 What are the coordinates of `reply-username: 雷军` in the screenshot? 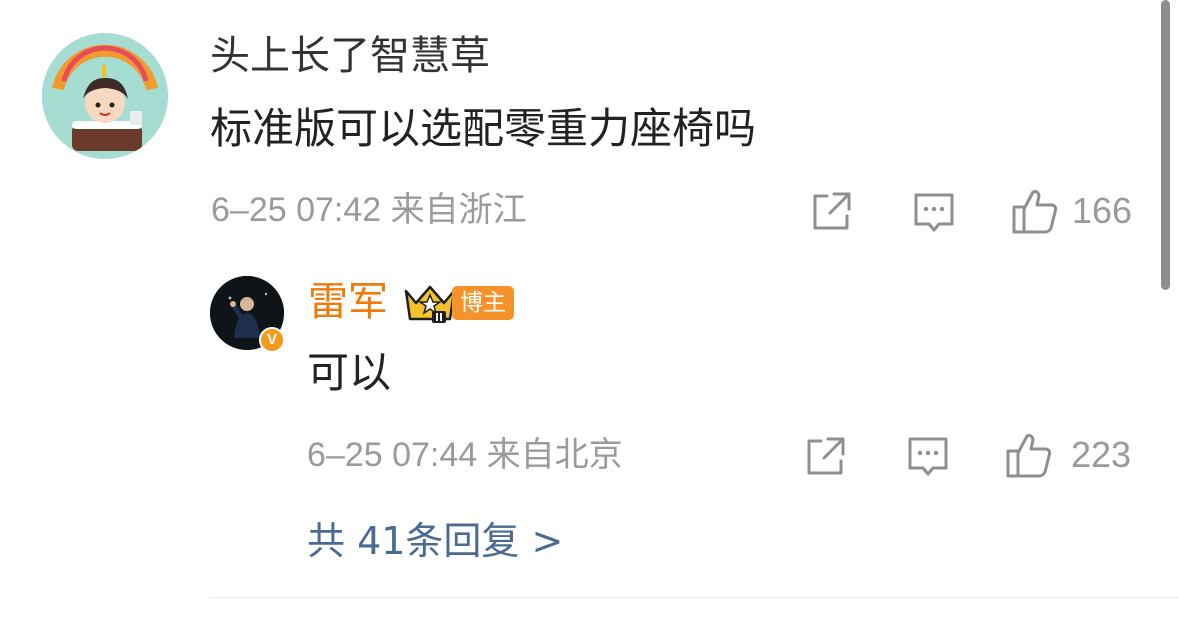 It's located at (348, 302).